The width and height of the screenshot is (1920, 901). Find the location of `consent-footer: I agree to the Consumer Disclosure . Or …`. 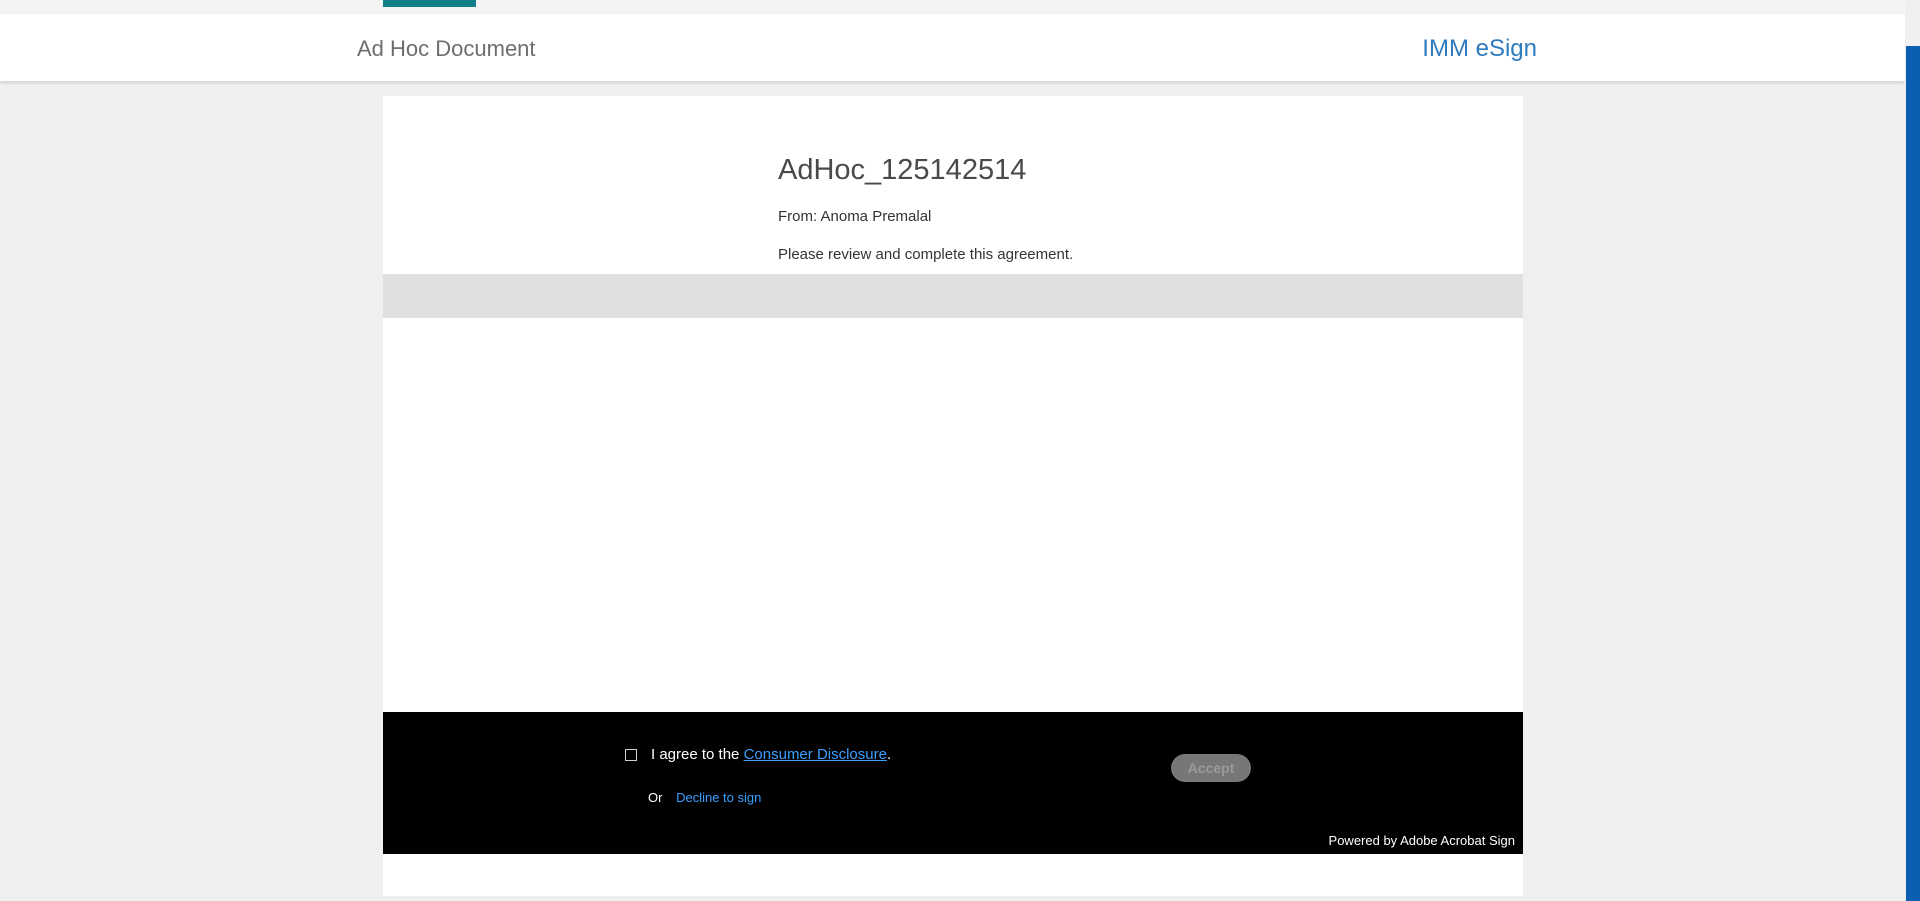

consent-footer: I agree to the Consumer Disclosure . Or … is located at coordinates (953, 783).